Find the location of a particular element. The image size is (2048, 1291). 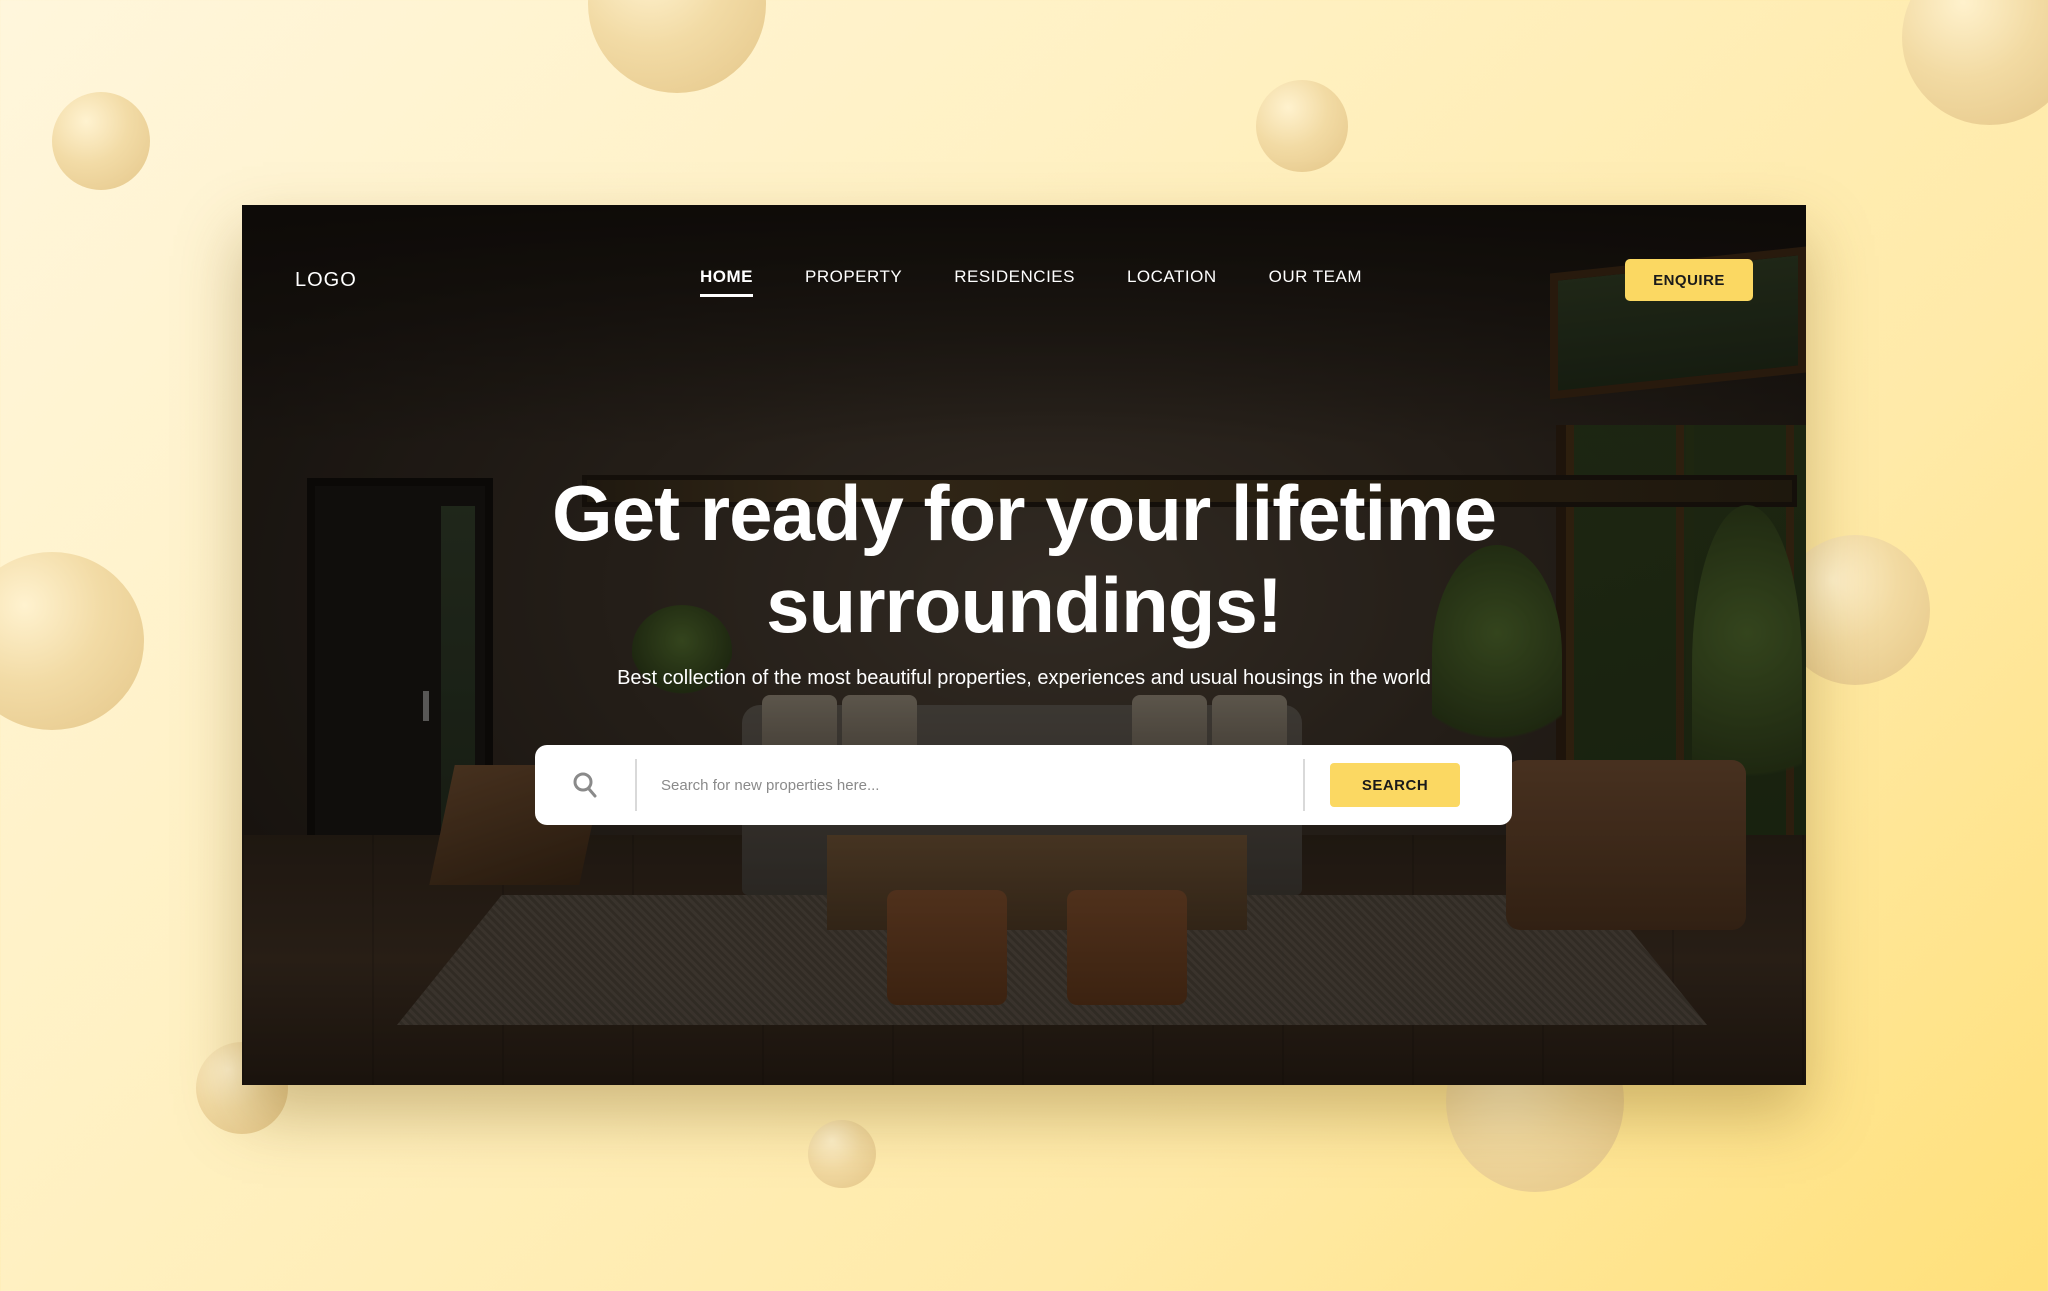

site-logo: LOGO is located at coordinates (326, 280).